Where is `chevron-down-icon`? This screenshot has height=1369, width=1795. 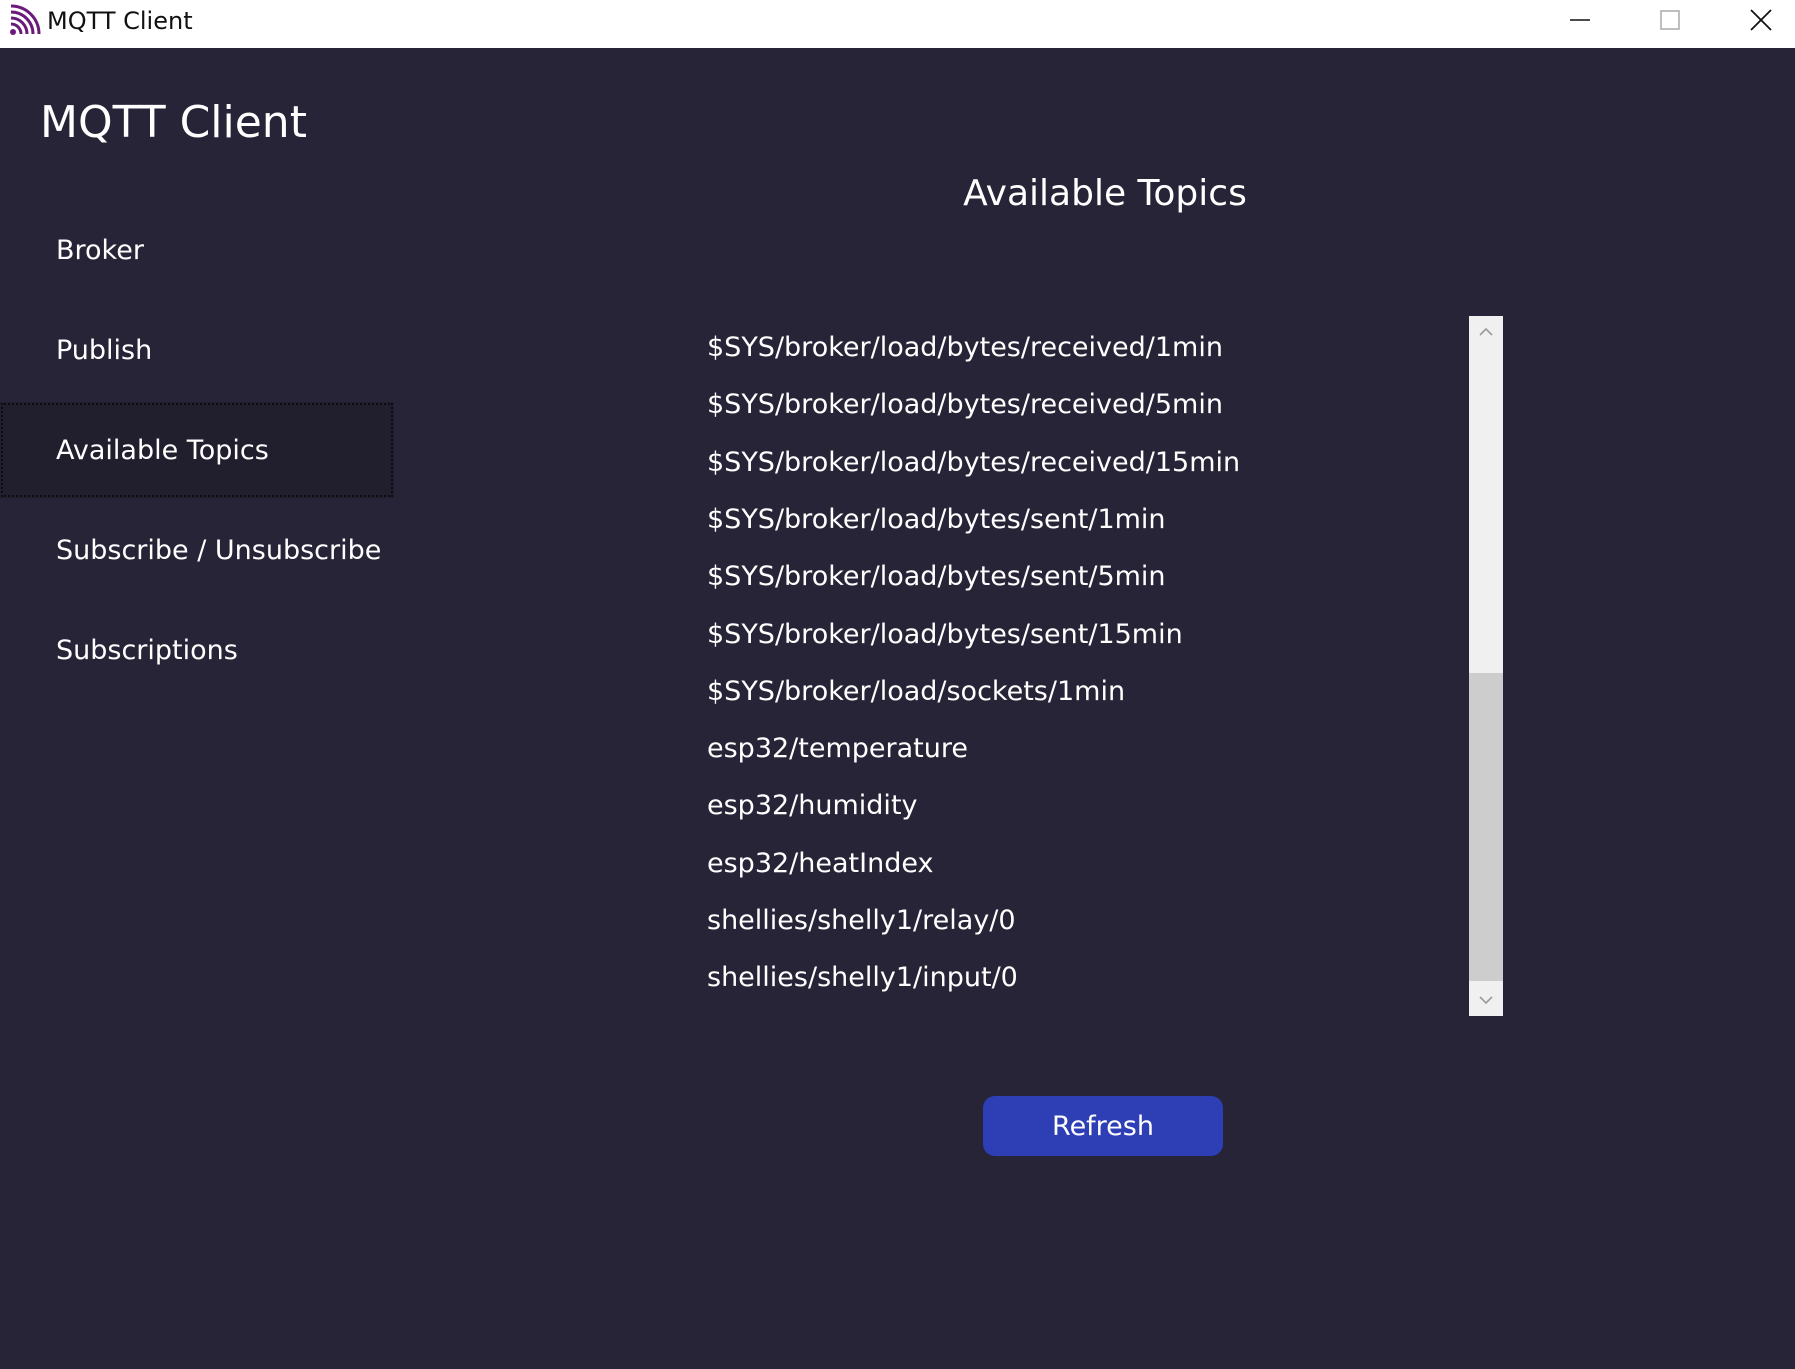 chevron-down-icon is located at coordinates (1486, 1000).